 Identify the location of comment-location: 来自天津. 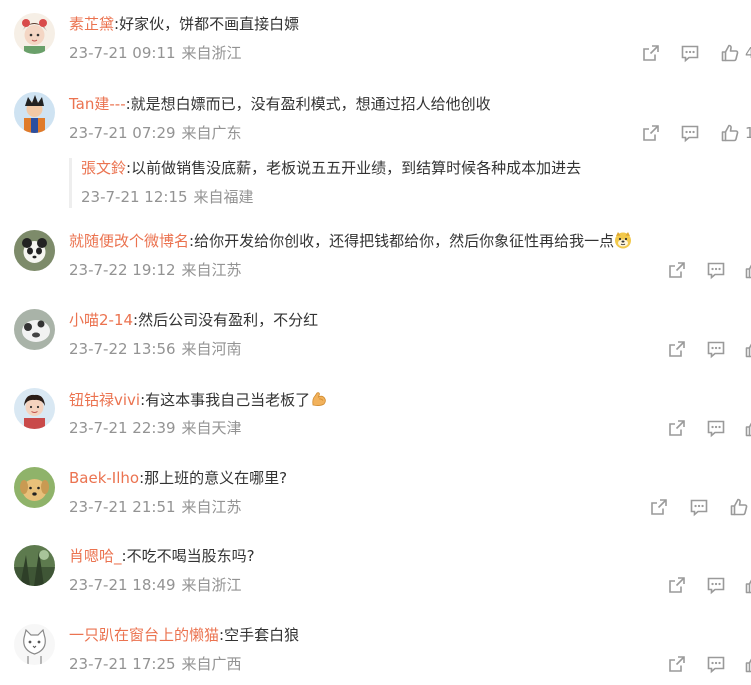
(211, 428).